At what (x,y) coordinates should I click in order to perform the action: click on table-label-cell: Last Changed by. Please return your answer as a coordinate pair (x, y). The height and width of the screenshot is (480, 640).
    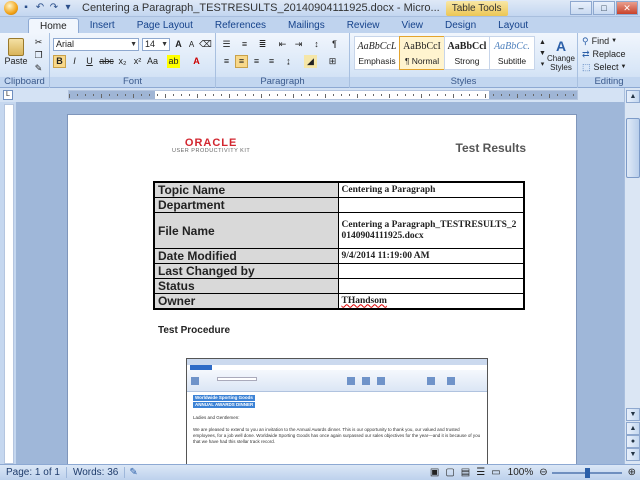
    Looking at the image, I should click on (246, 271).